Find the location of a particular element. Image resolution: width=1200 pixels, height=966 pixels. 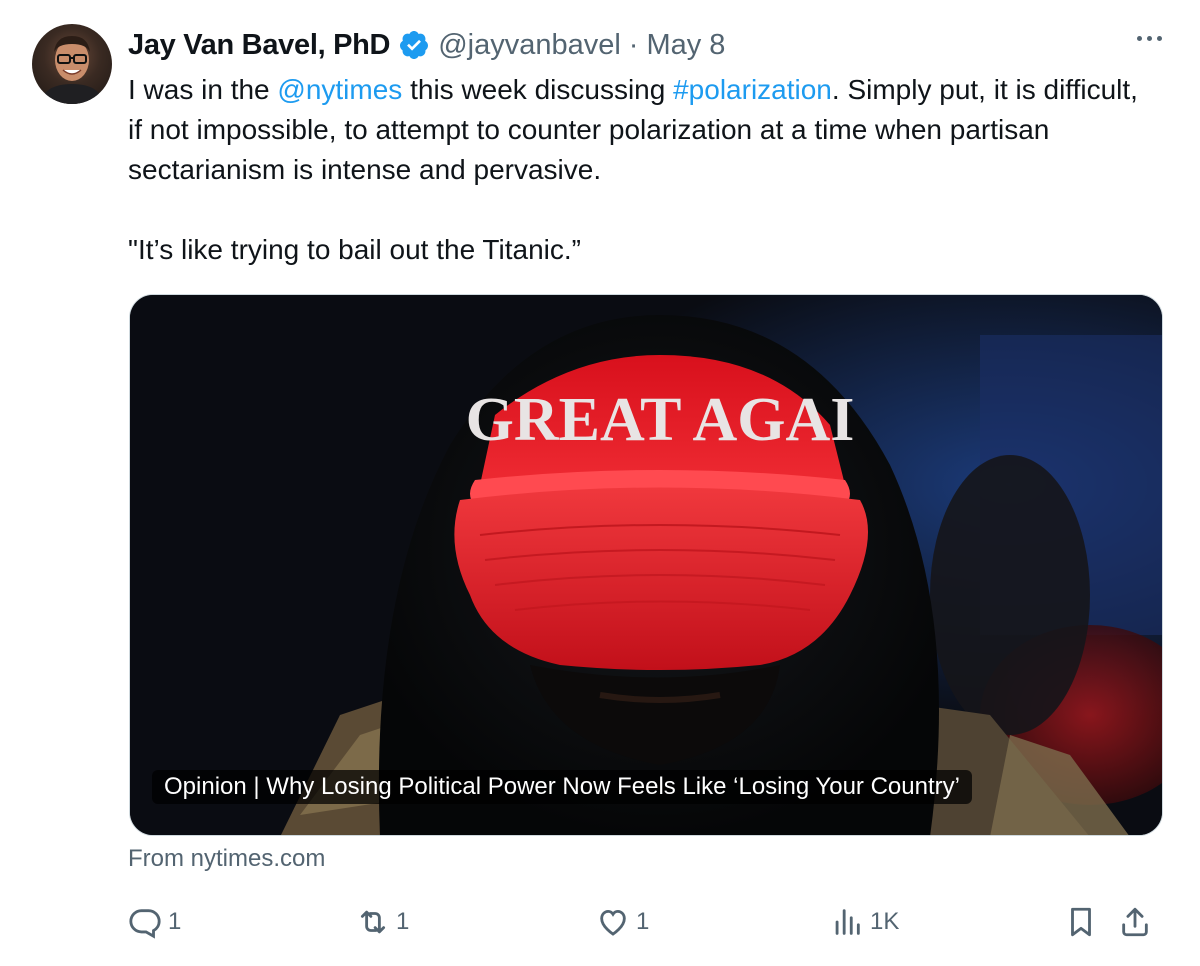

reply-button: 1 is located at coordinates (154, 922).